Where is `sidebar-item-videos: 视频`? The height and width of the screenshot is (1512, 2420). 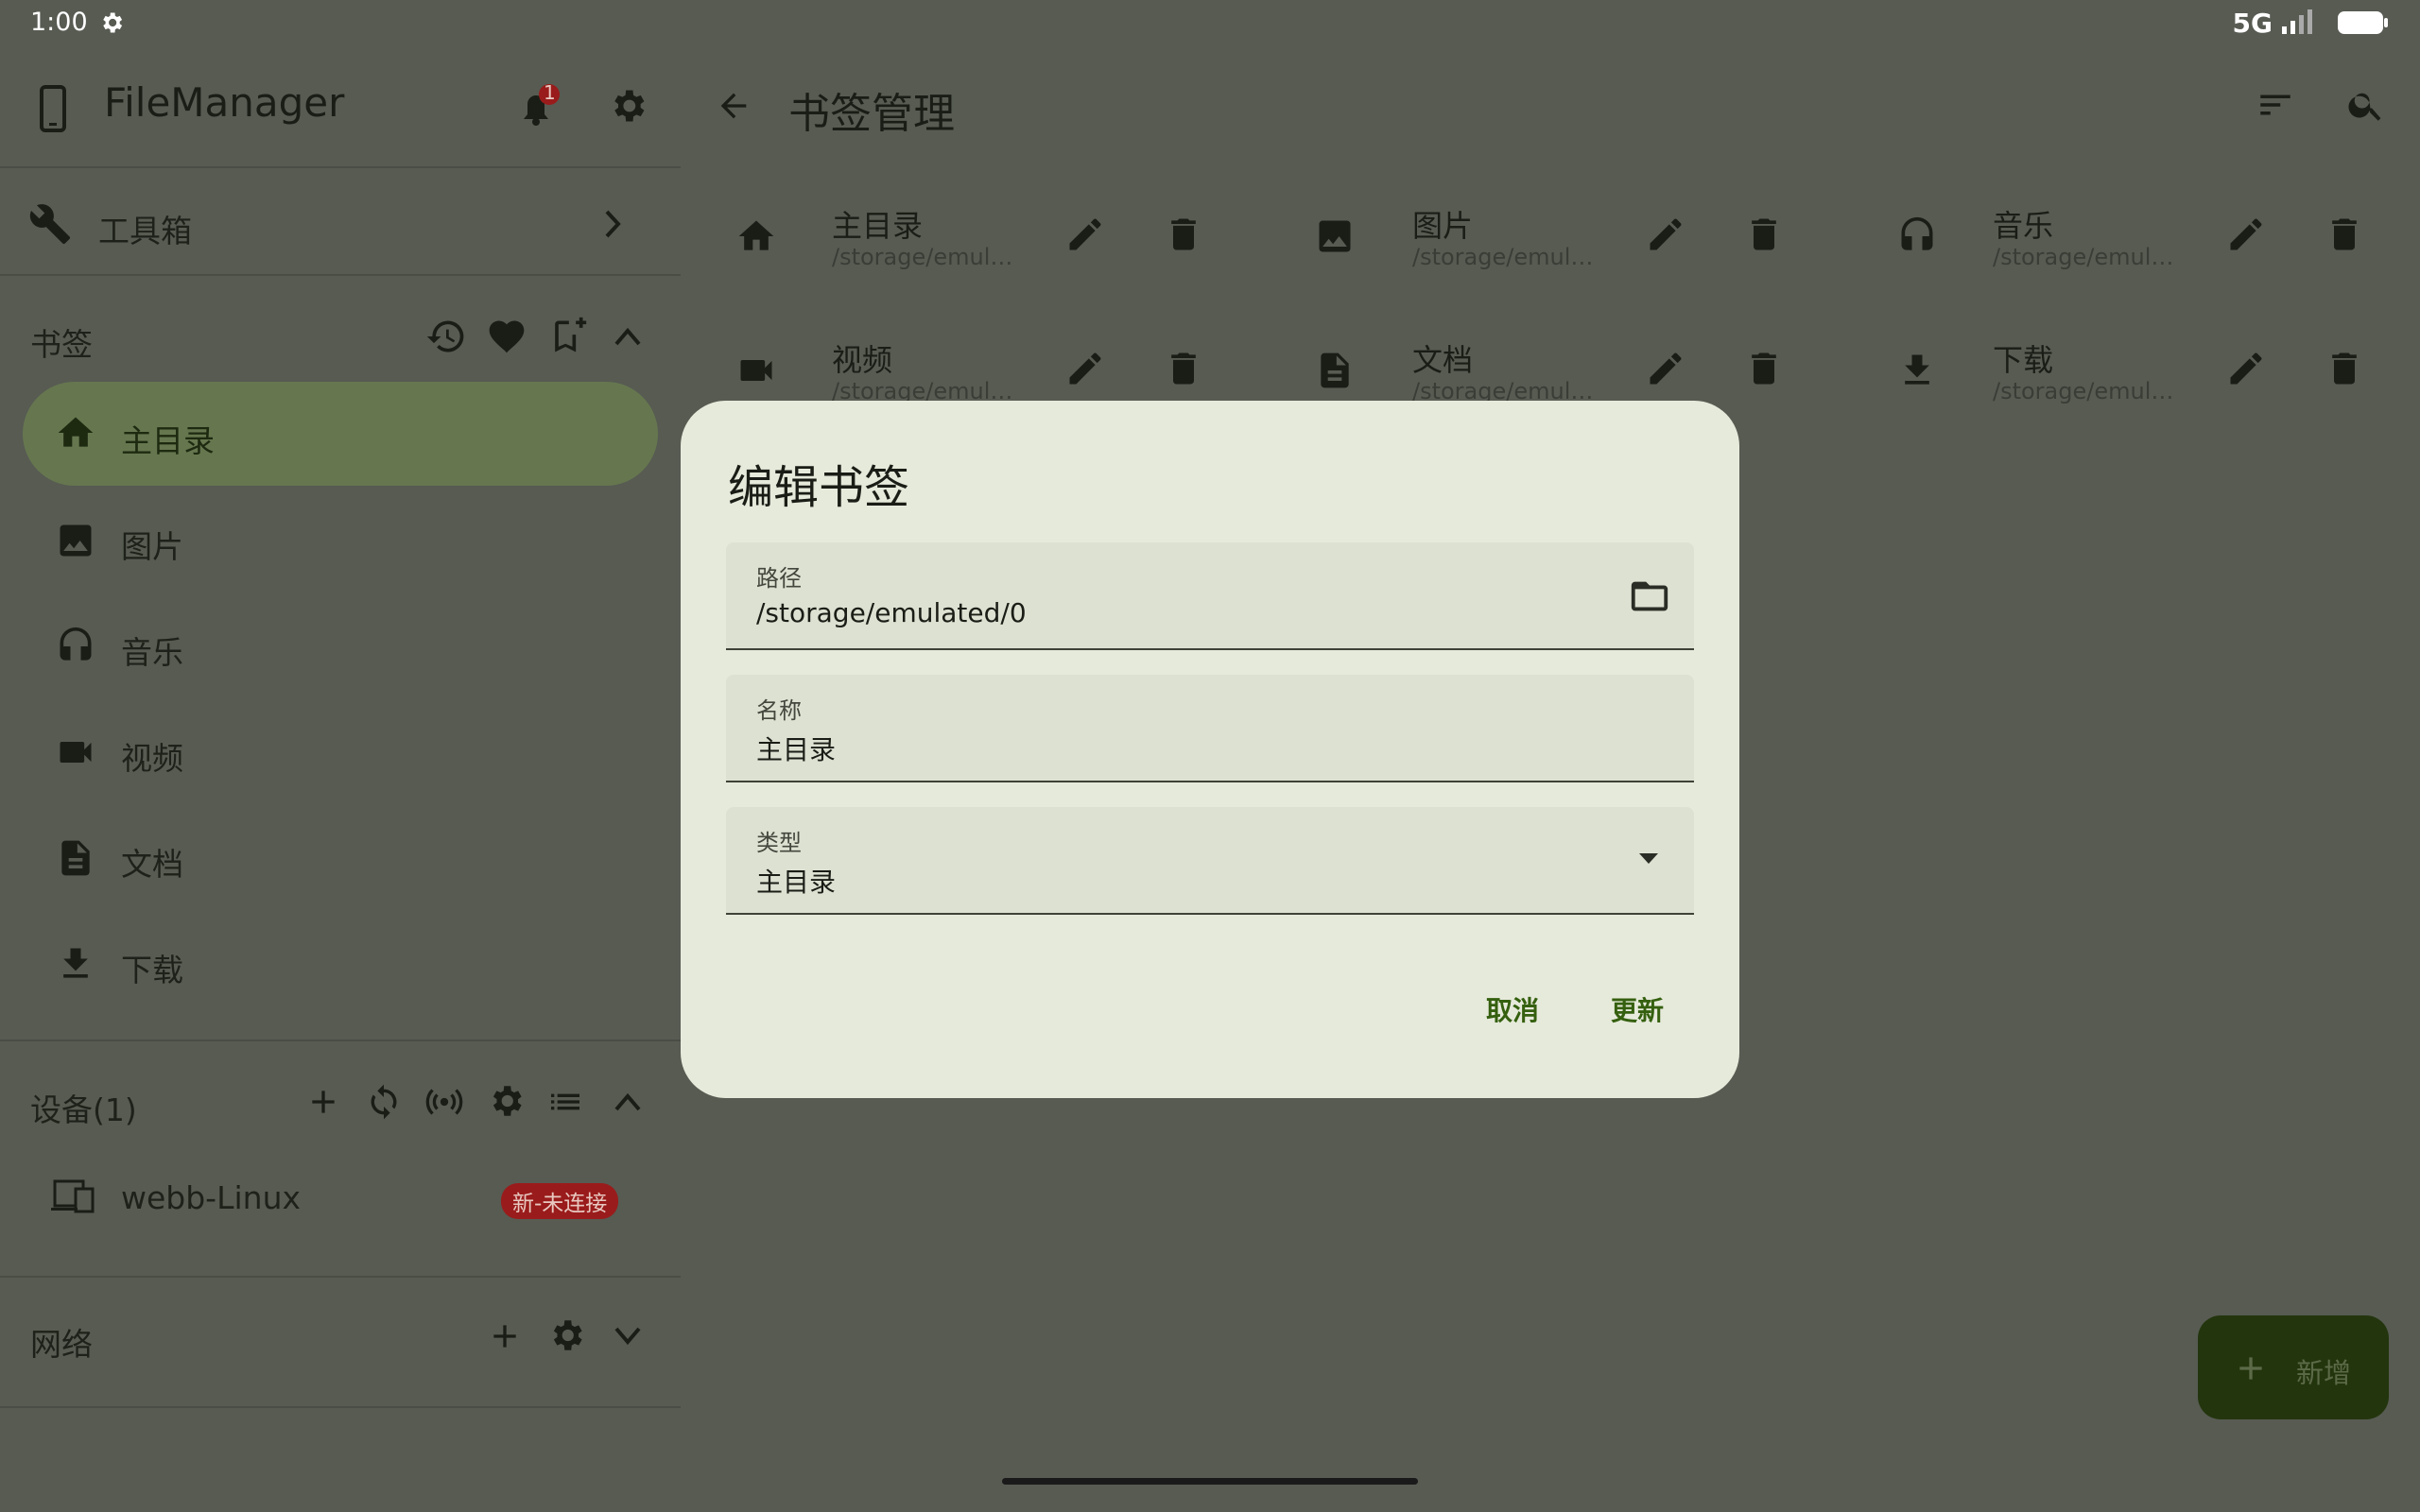
sidebar-item-videos: 视频 is located at coordinates (341, 751).